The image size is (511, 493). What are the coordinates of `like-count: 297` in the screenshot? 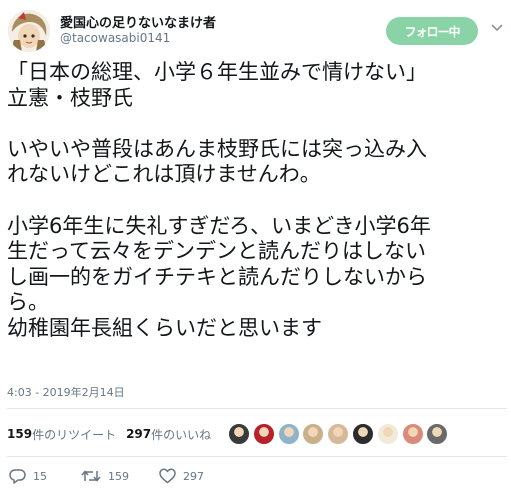 It's located at (193, 476).